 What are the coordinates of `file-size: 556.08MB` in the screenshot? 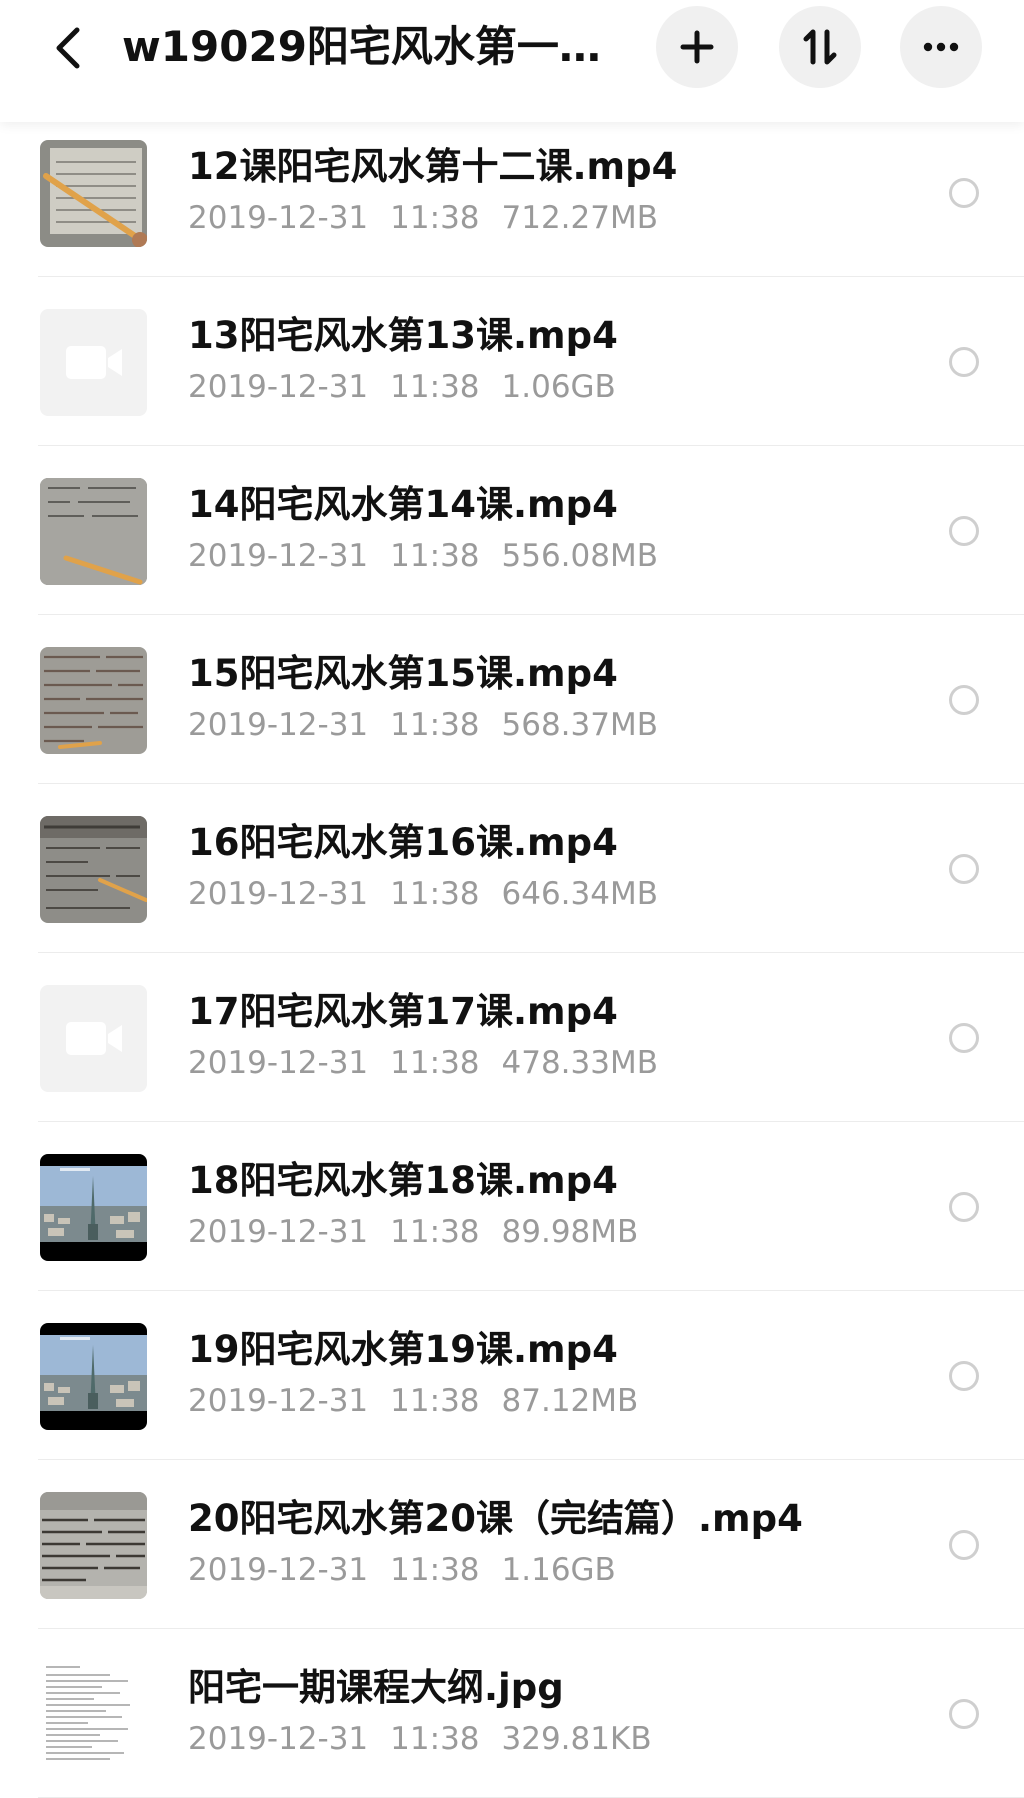 It's located at (579, 556).